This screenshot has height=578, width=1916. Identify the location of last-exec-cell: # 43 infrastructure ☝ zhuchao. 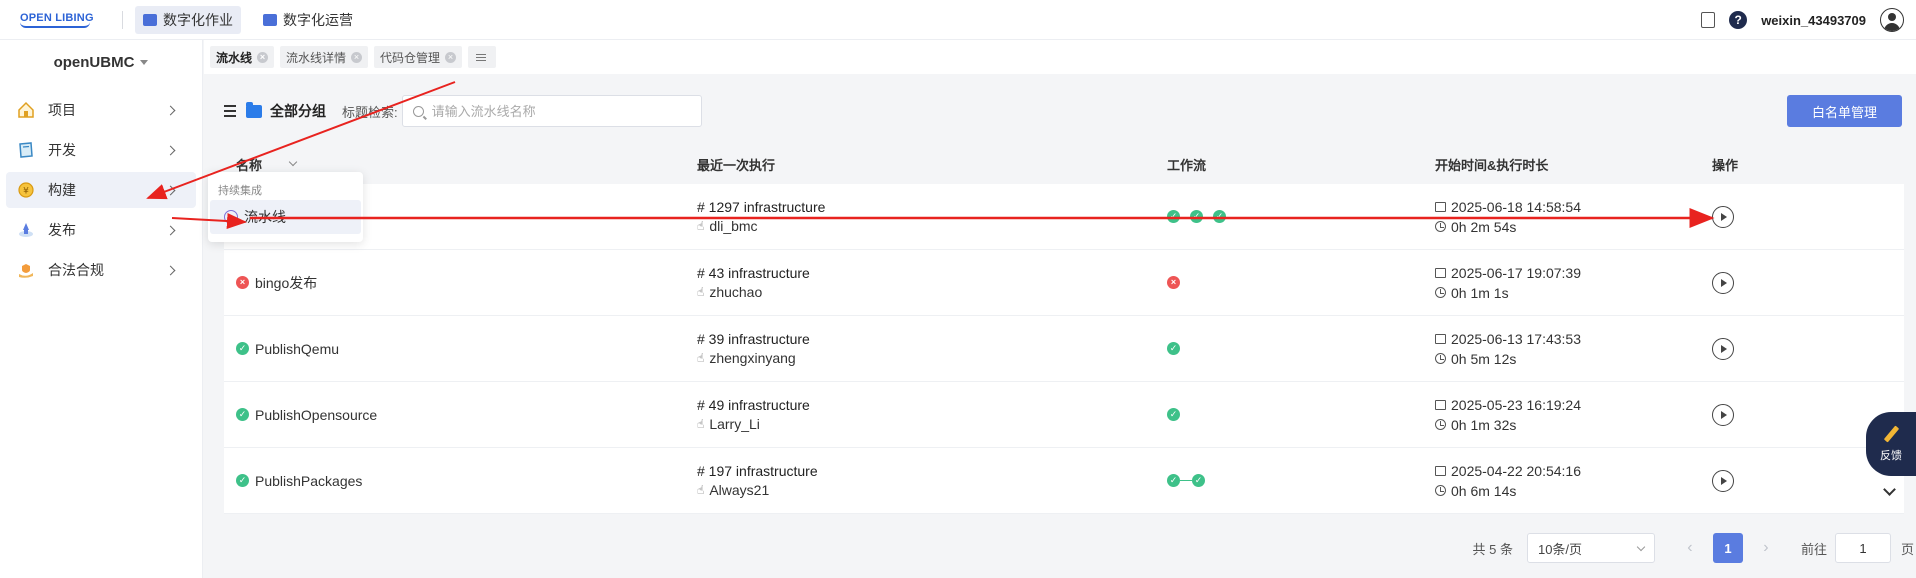
(932, 282).